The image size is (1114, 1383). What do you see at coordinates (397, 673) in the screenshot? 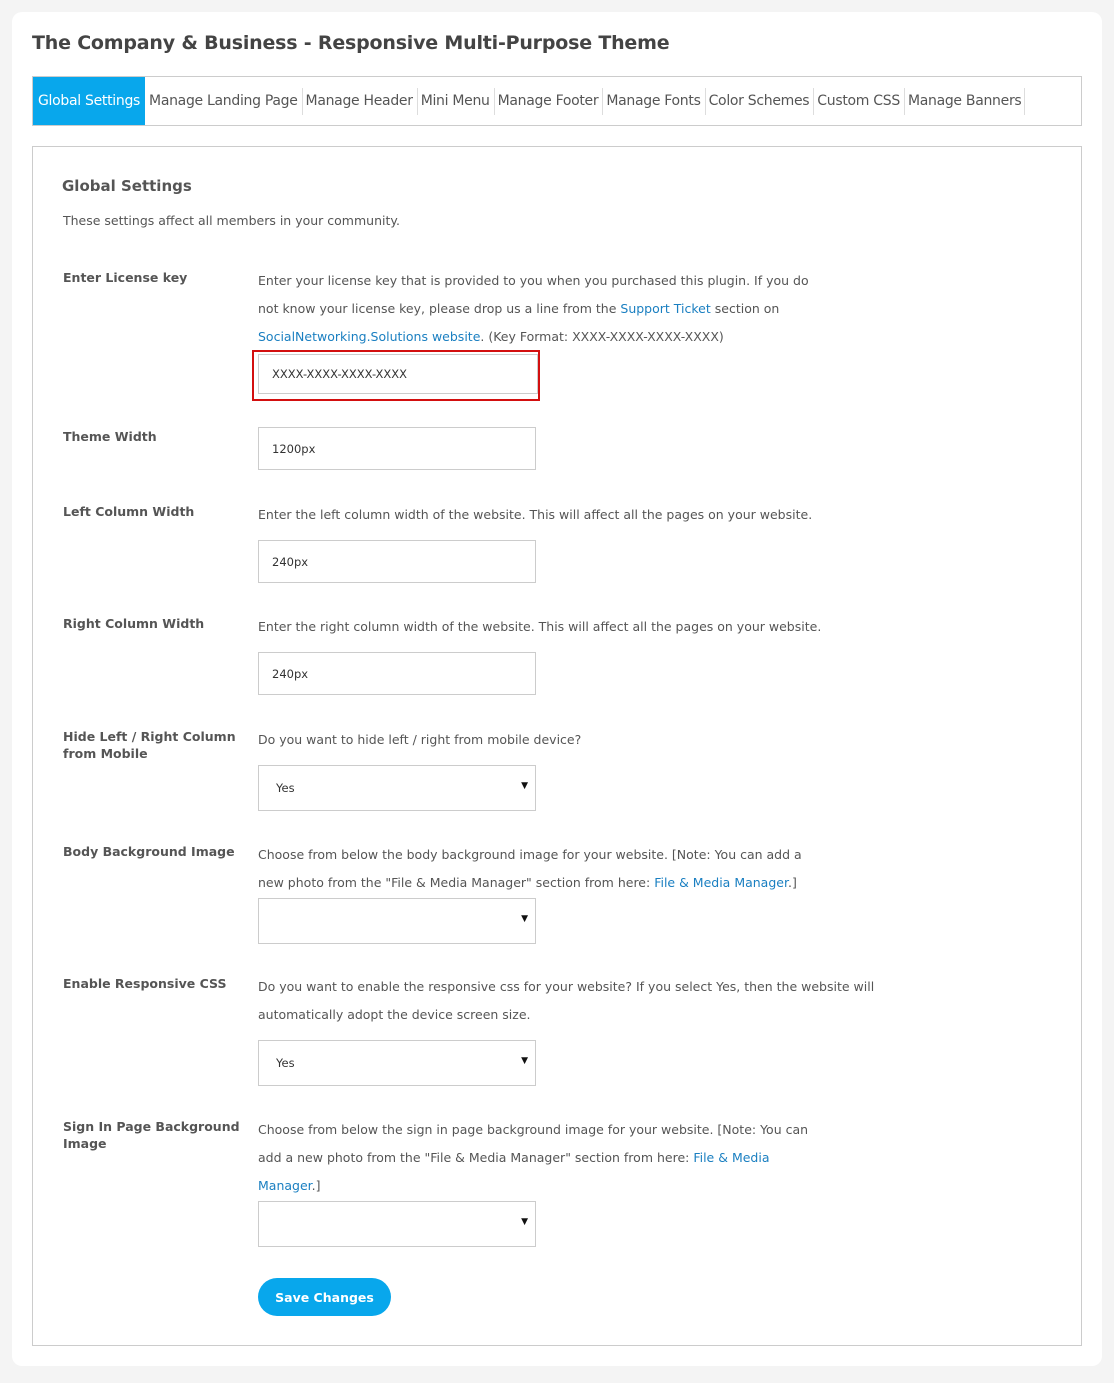
I see `right-column-width-input` at bounding box center [397, 673].